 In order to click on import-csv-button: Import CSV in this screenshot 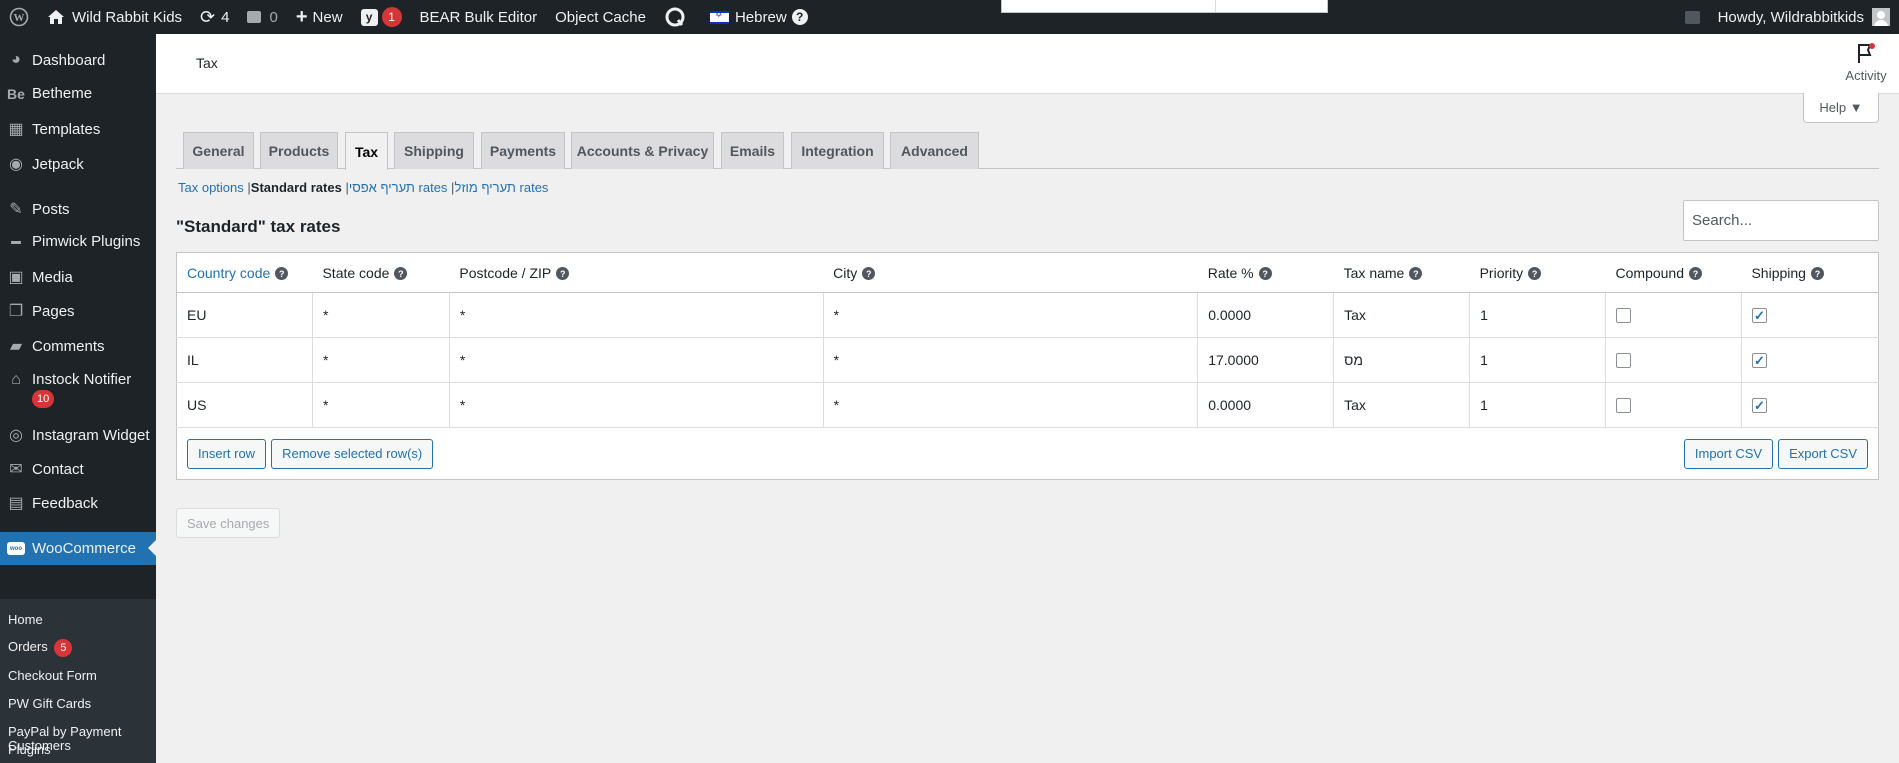, I will do `click(1728, 453)`.